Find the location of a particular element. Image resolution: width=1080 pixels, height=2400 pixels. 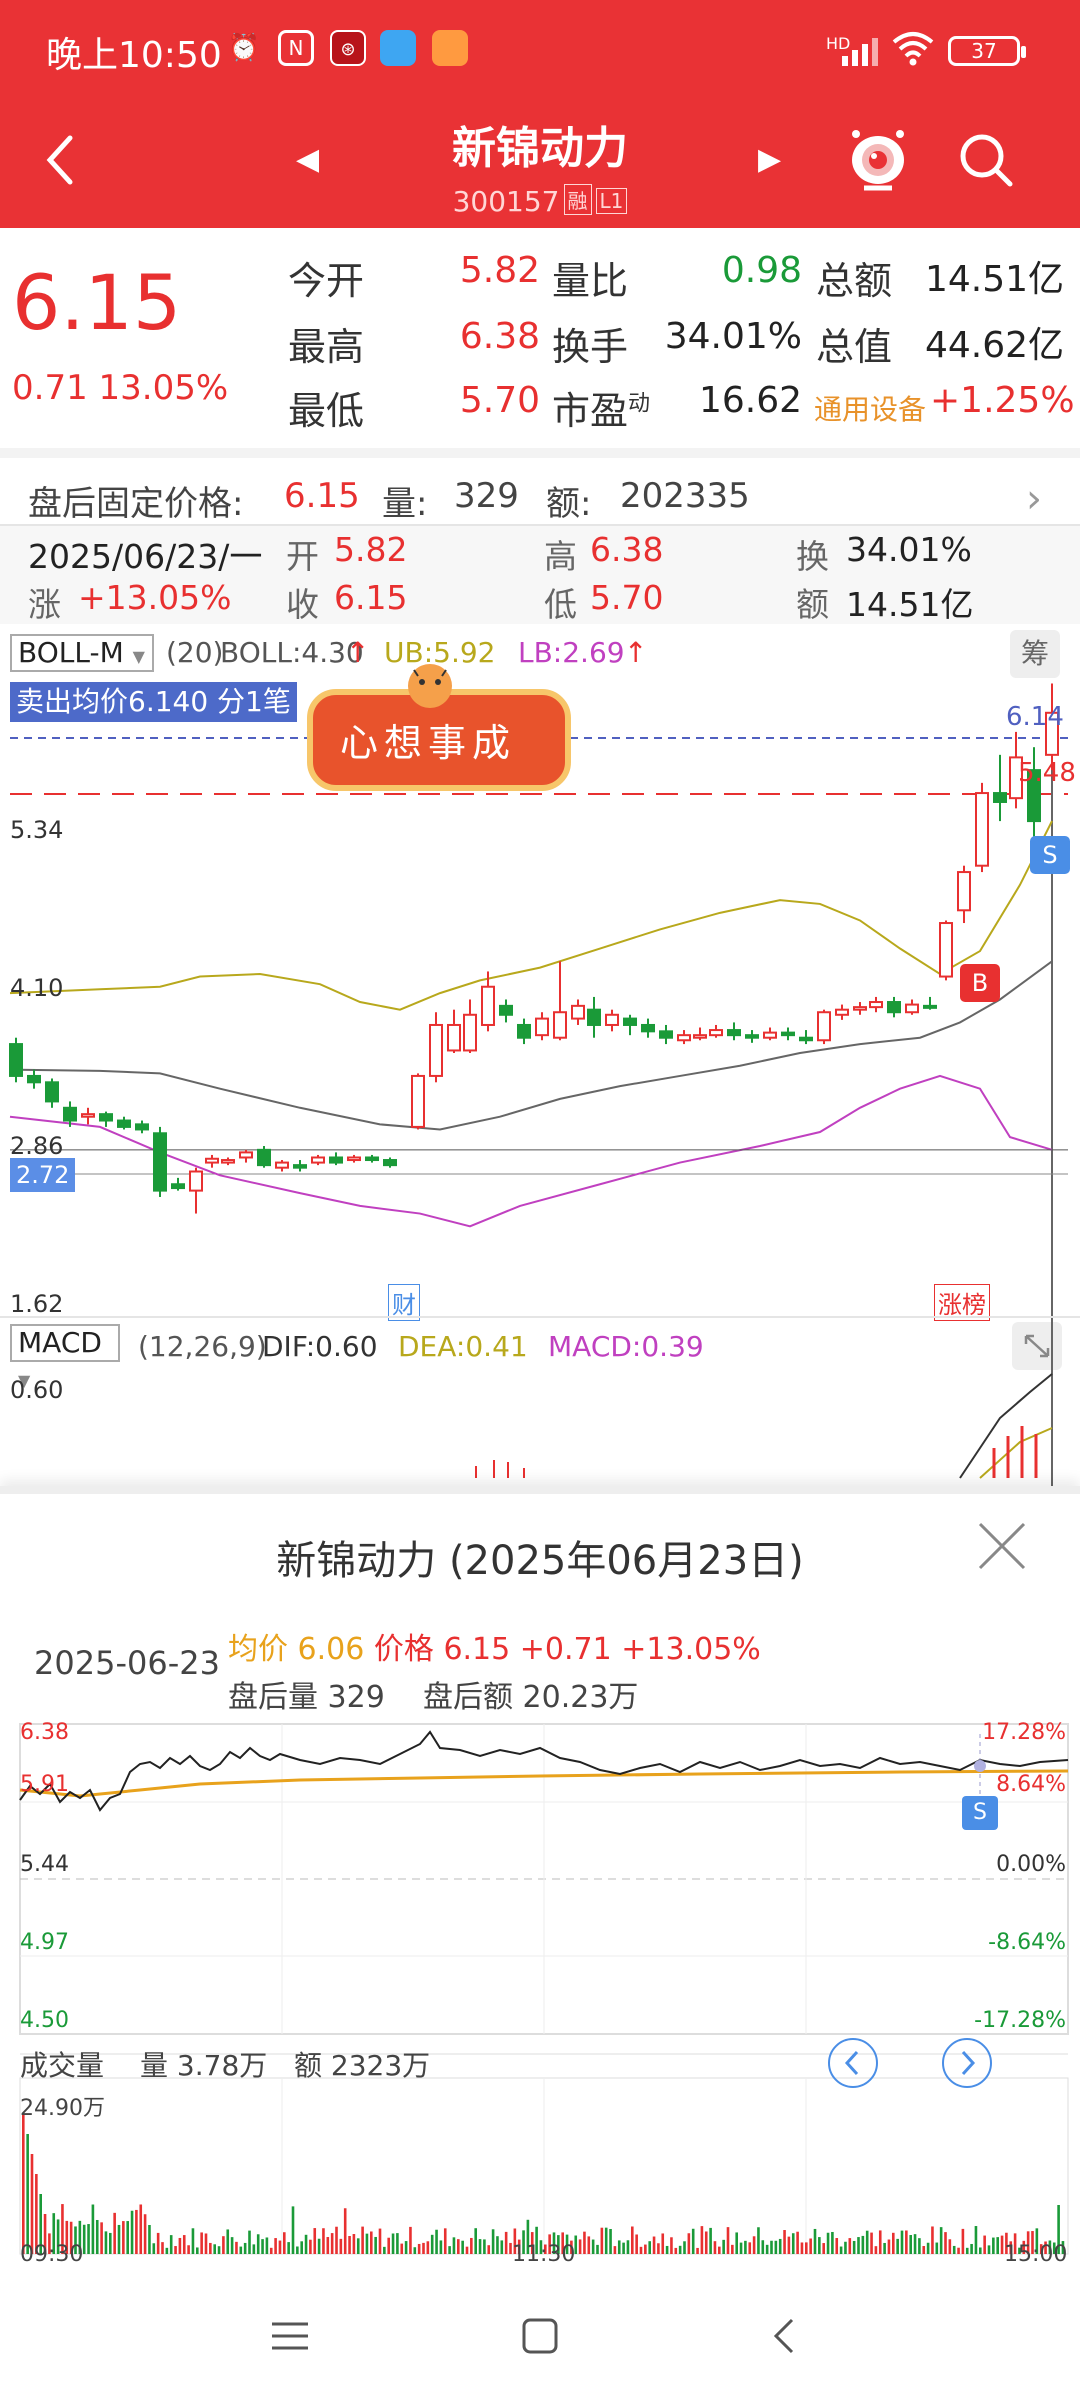

y-right-label: -8.64% is located at coordinates (1027, 1942).